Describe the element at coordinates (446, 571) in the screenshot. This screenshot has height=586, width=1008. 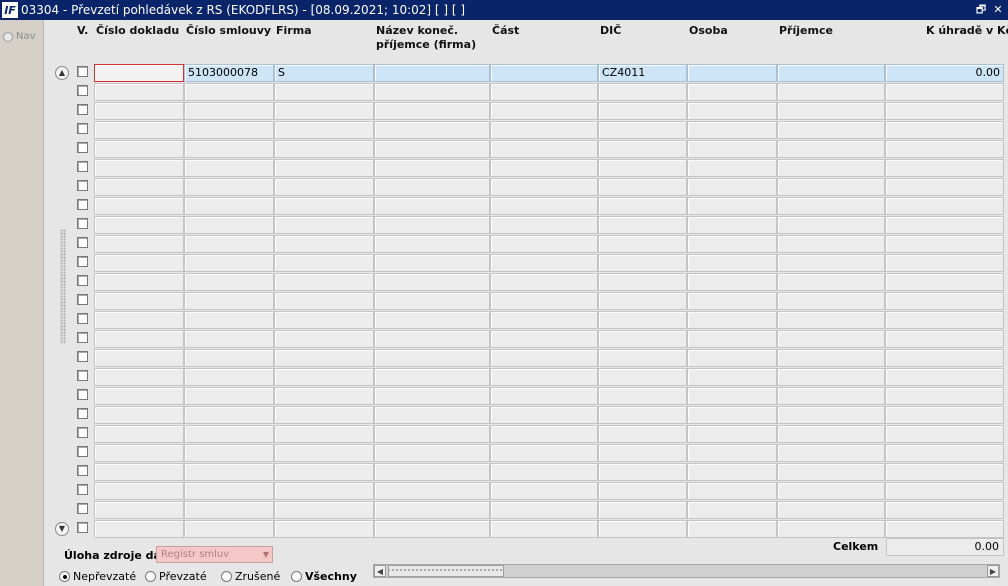
I see `scroll-thumb` at that location.